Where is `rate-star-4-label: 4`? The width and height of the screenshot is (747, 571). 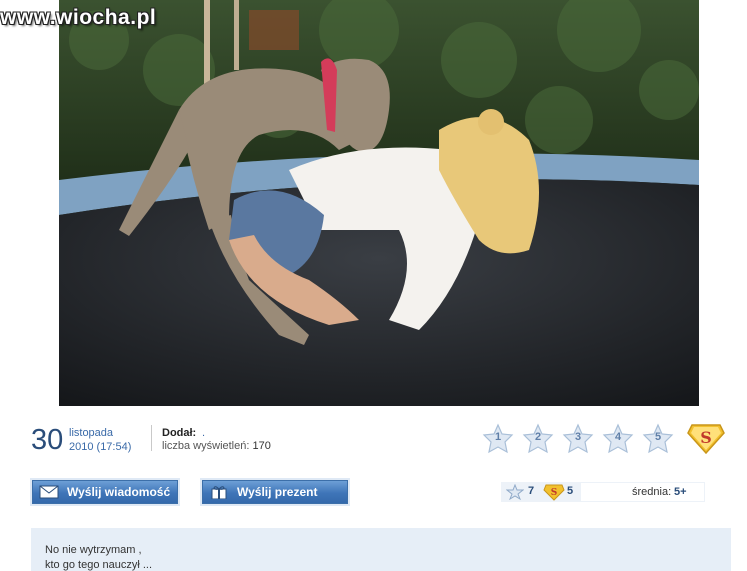 rate-star-4-label: 4 is located at coordinates (618, 437).